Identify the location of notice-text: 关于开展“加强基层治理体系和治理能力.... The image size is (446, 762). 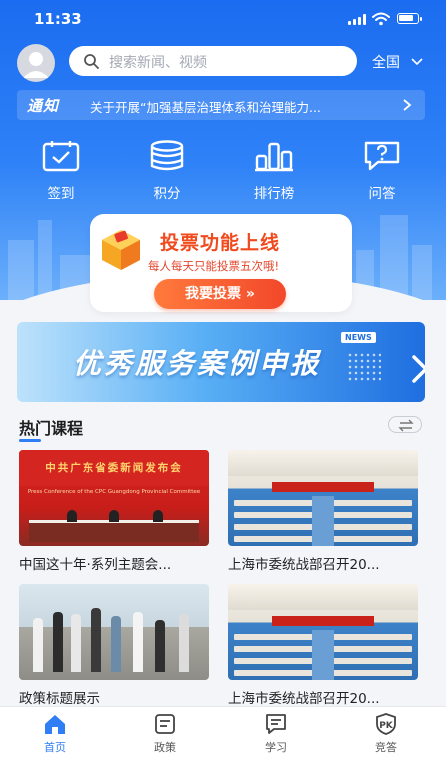
(205, 107).